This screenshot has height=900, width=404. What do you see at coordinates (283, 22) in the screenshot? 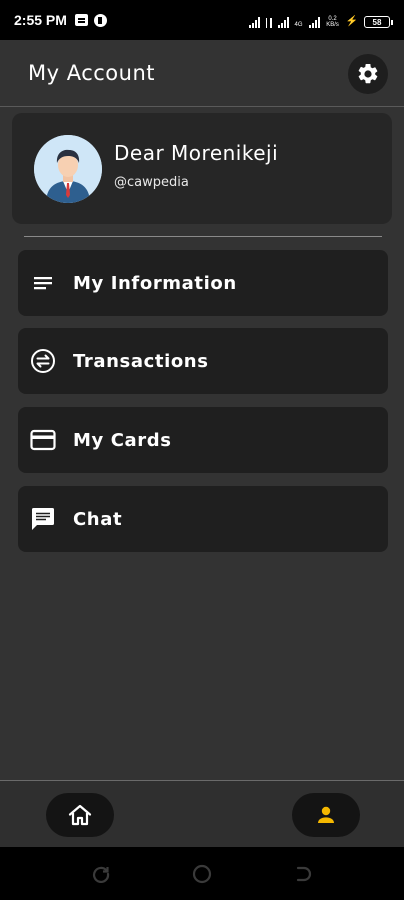
I see `signal-strength-2-icon` at bounding box center [283, 22].